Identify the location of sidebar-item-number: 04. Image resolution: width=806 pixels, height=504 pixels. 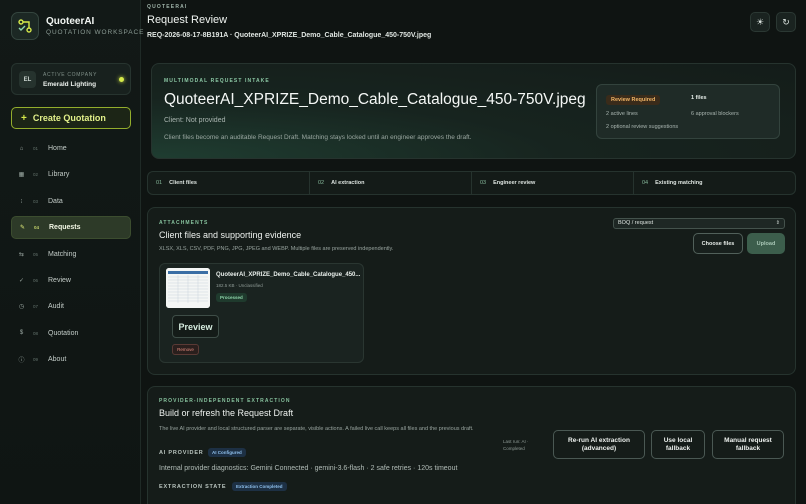
(37, 228).